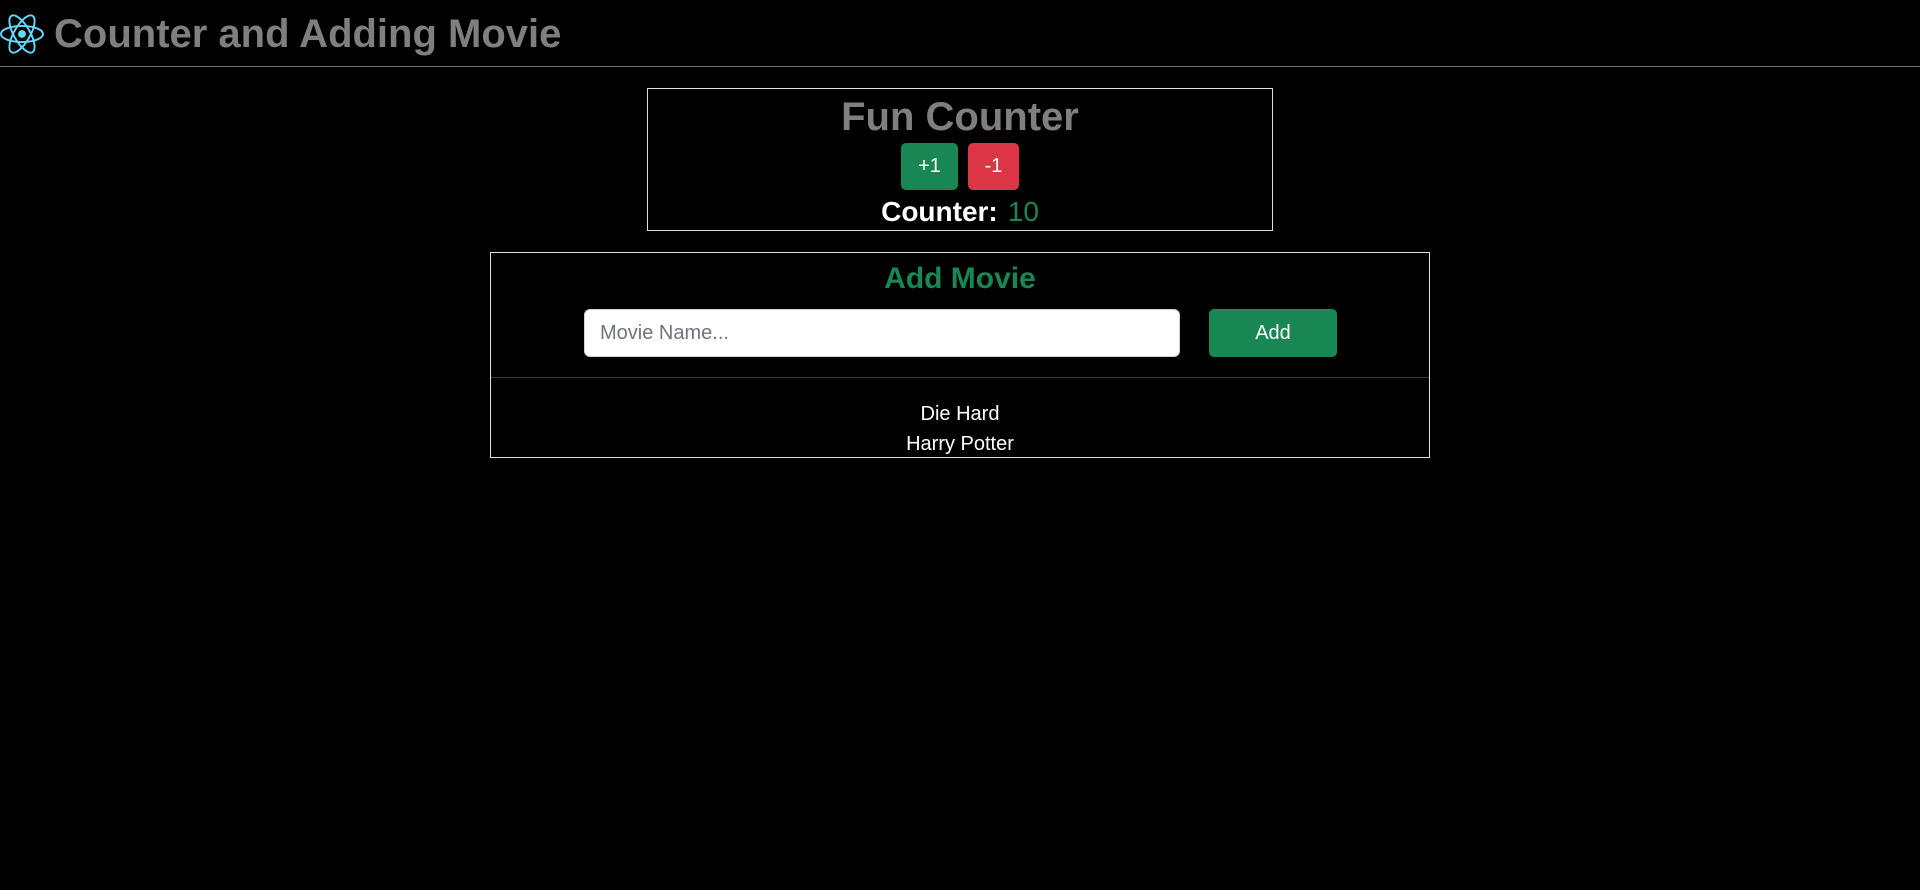 This screenshot has height=890, width=1920. I want to click on add-movie-title: Add Movie, so click(960, 278).